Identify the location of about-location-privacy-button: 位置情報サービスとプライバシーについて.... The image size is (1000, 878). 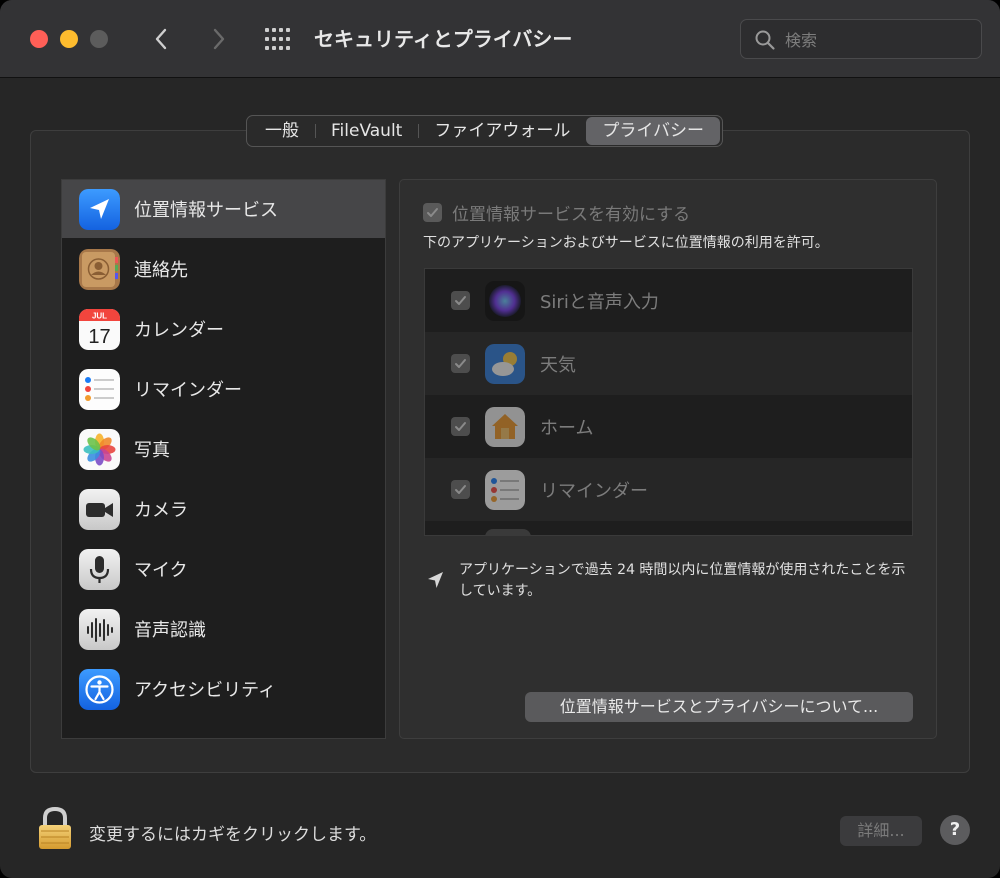
(719, 707).